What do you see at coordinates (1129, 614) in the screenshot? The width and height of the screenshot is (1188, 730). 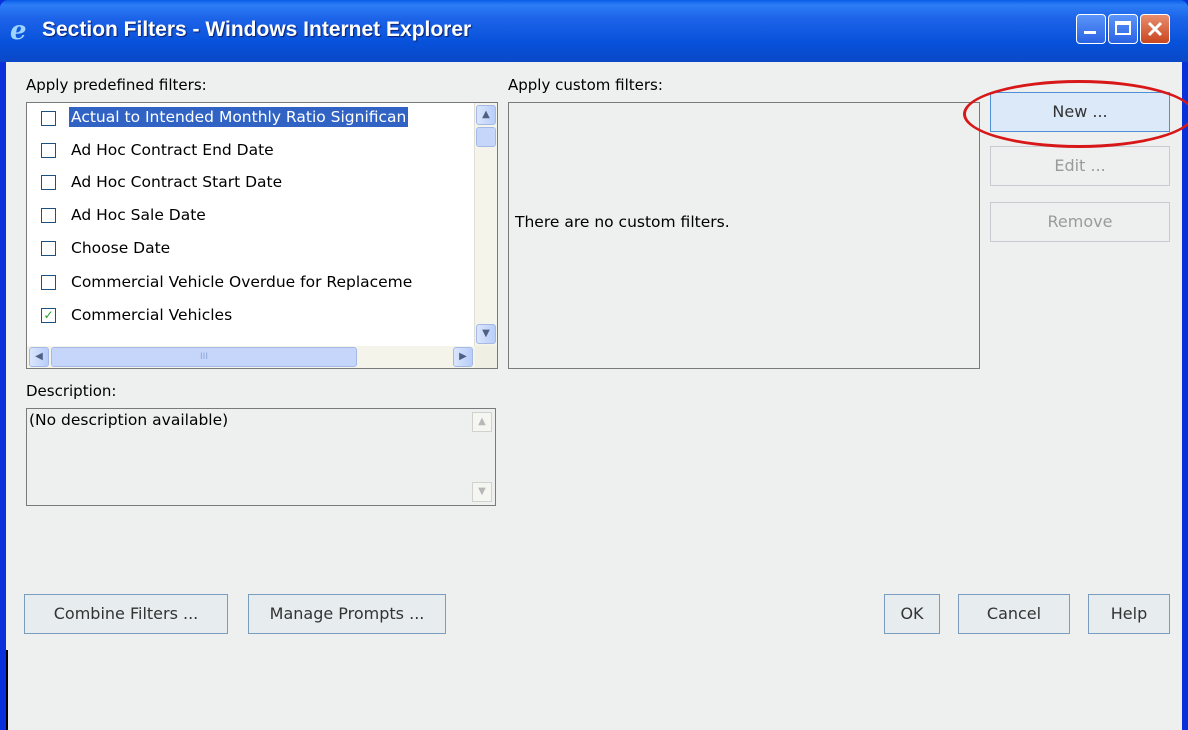 I see `help-button: Help` at bounding box center [1129, 614].